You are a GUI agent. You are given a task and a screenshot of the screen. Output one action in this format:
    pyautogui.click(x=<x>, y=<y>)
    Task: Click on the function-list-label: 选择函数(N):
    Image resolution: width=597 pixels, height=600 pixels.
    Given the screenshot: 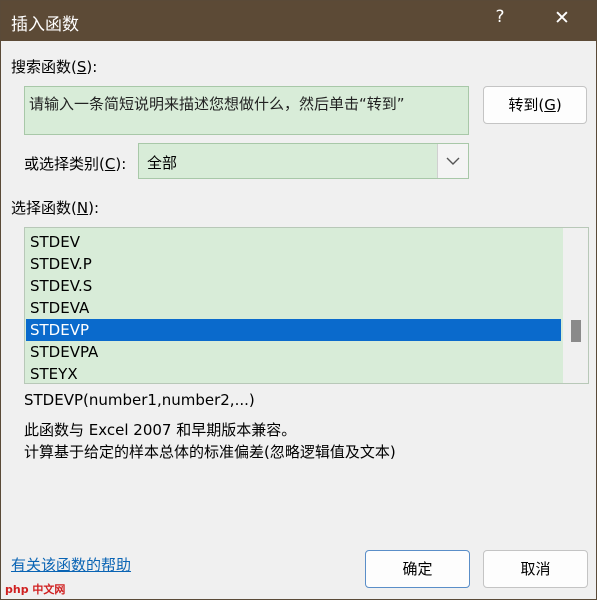 What is the action you would take?
    pyautogui.click(x=55, y=208)
    